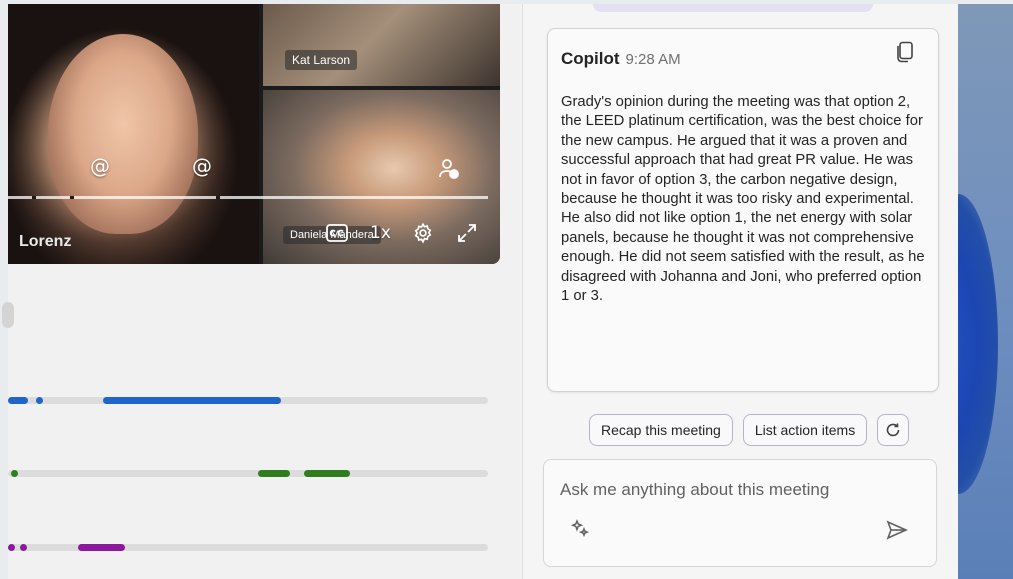 The image size is (1013, 579). I want to click on playback-scrubber, so click(248, 197).